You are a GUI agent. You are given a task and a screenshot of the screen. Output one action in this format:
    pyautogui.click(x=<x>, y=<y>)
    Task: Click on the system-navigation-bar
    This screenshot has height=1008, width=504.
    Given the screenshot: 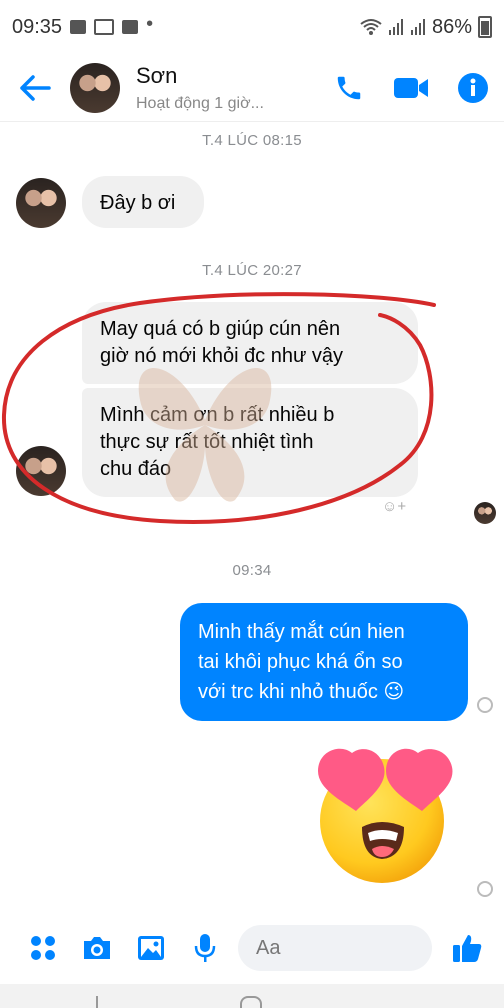 What is the action you would take?
    pyautogui.click(x=252, y=996)
    